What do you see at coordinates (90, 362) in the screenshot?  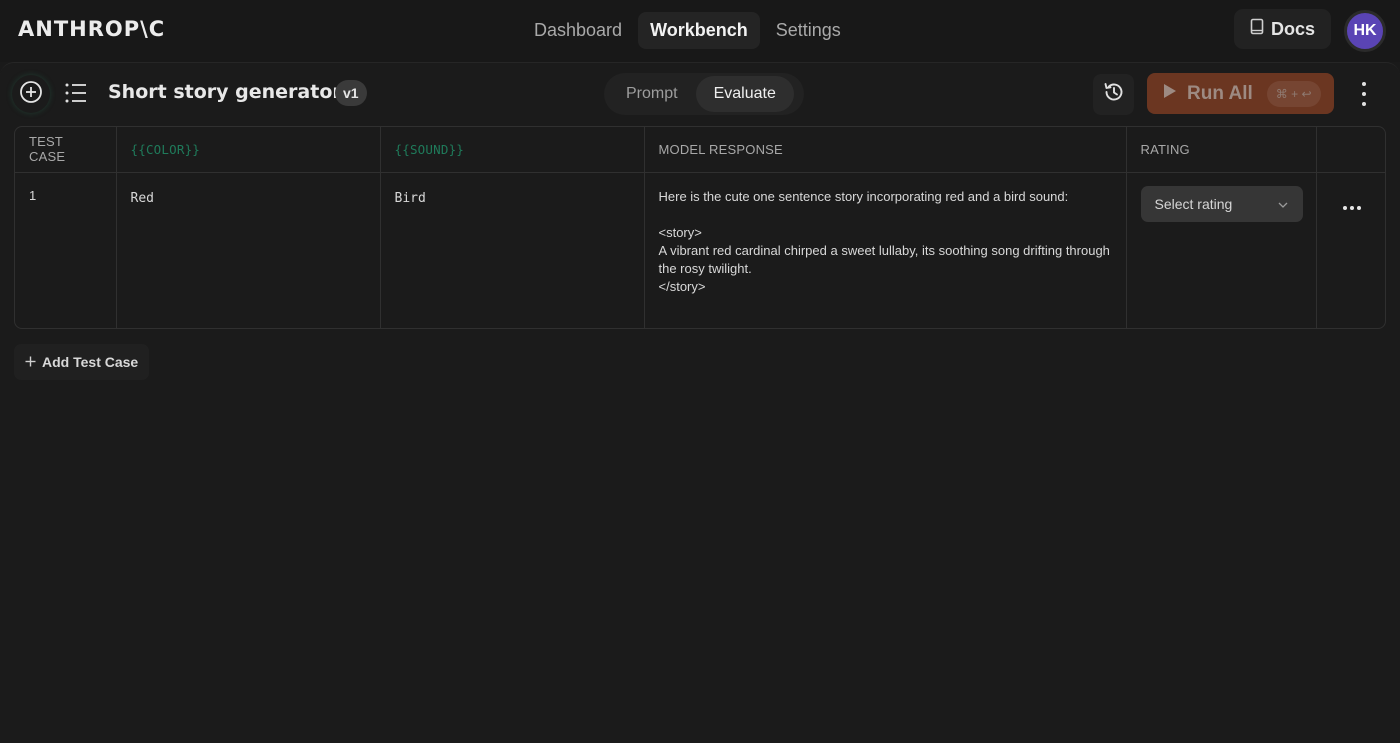 I see `add-test-case-label: Add Test Case` at bounding box center [90, 362].